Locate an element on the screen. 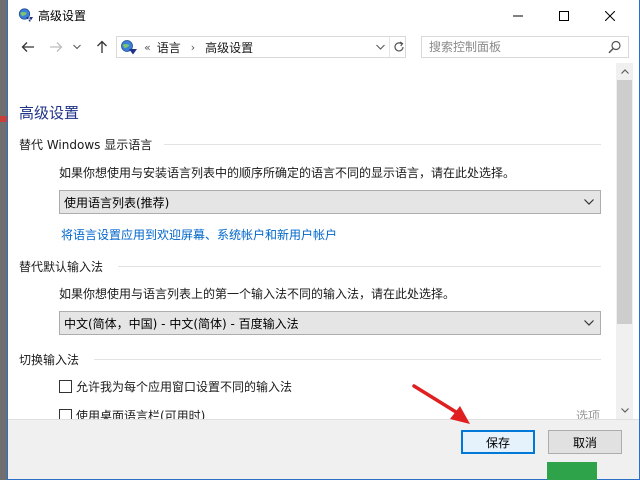 This screenshot has width=640, height=480. scroll-up-button is located at coordinates (624, 71).